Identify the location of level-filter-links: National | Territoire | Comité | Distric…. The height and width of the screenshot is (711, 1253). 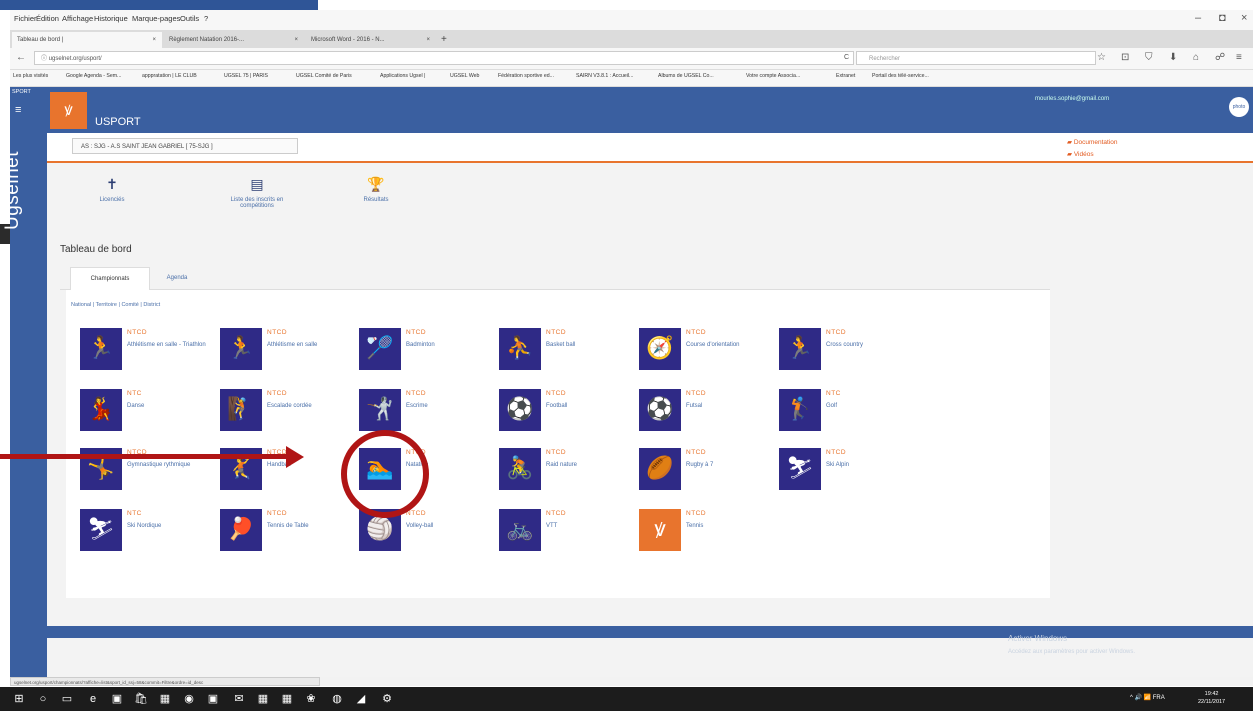
(115, 305).